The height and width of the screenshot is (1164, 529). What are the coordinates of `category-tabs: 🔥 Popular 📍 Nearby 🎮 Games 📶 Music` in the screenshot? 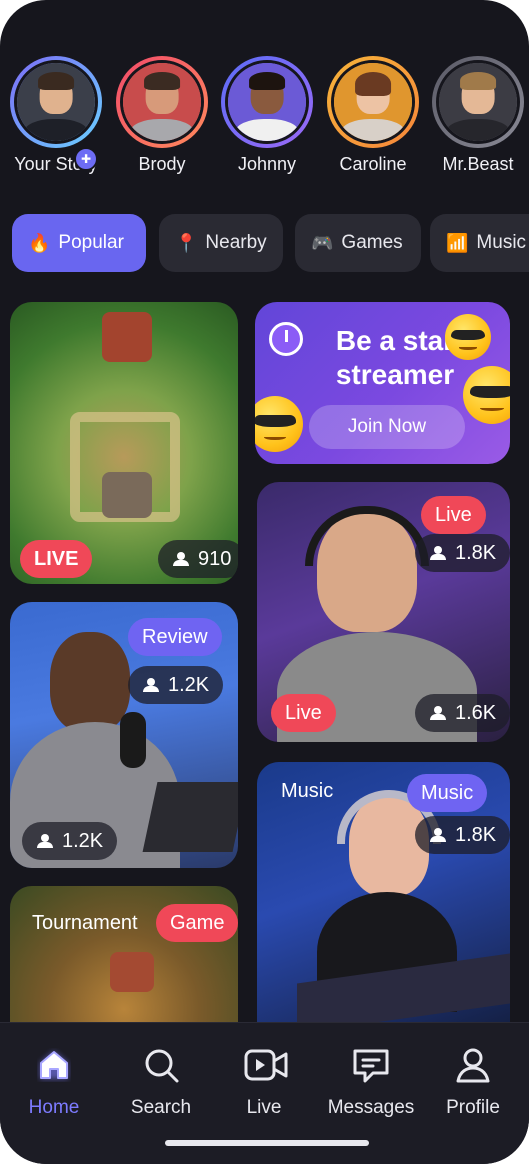 It's located at (270, 243).